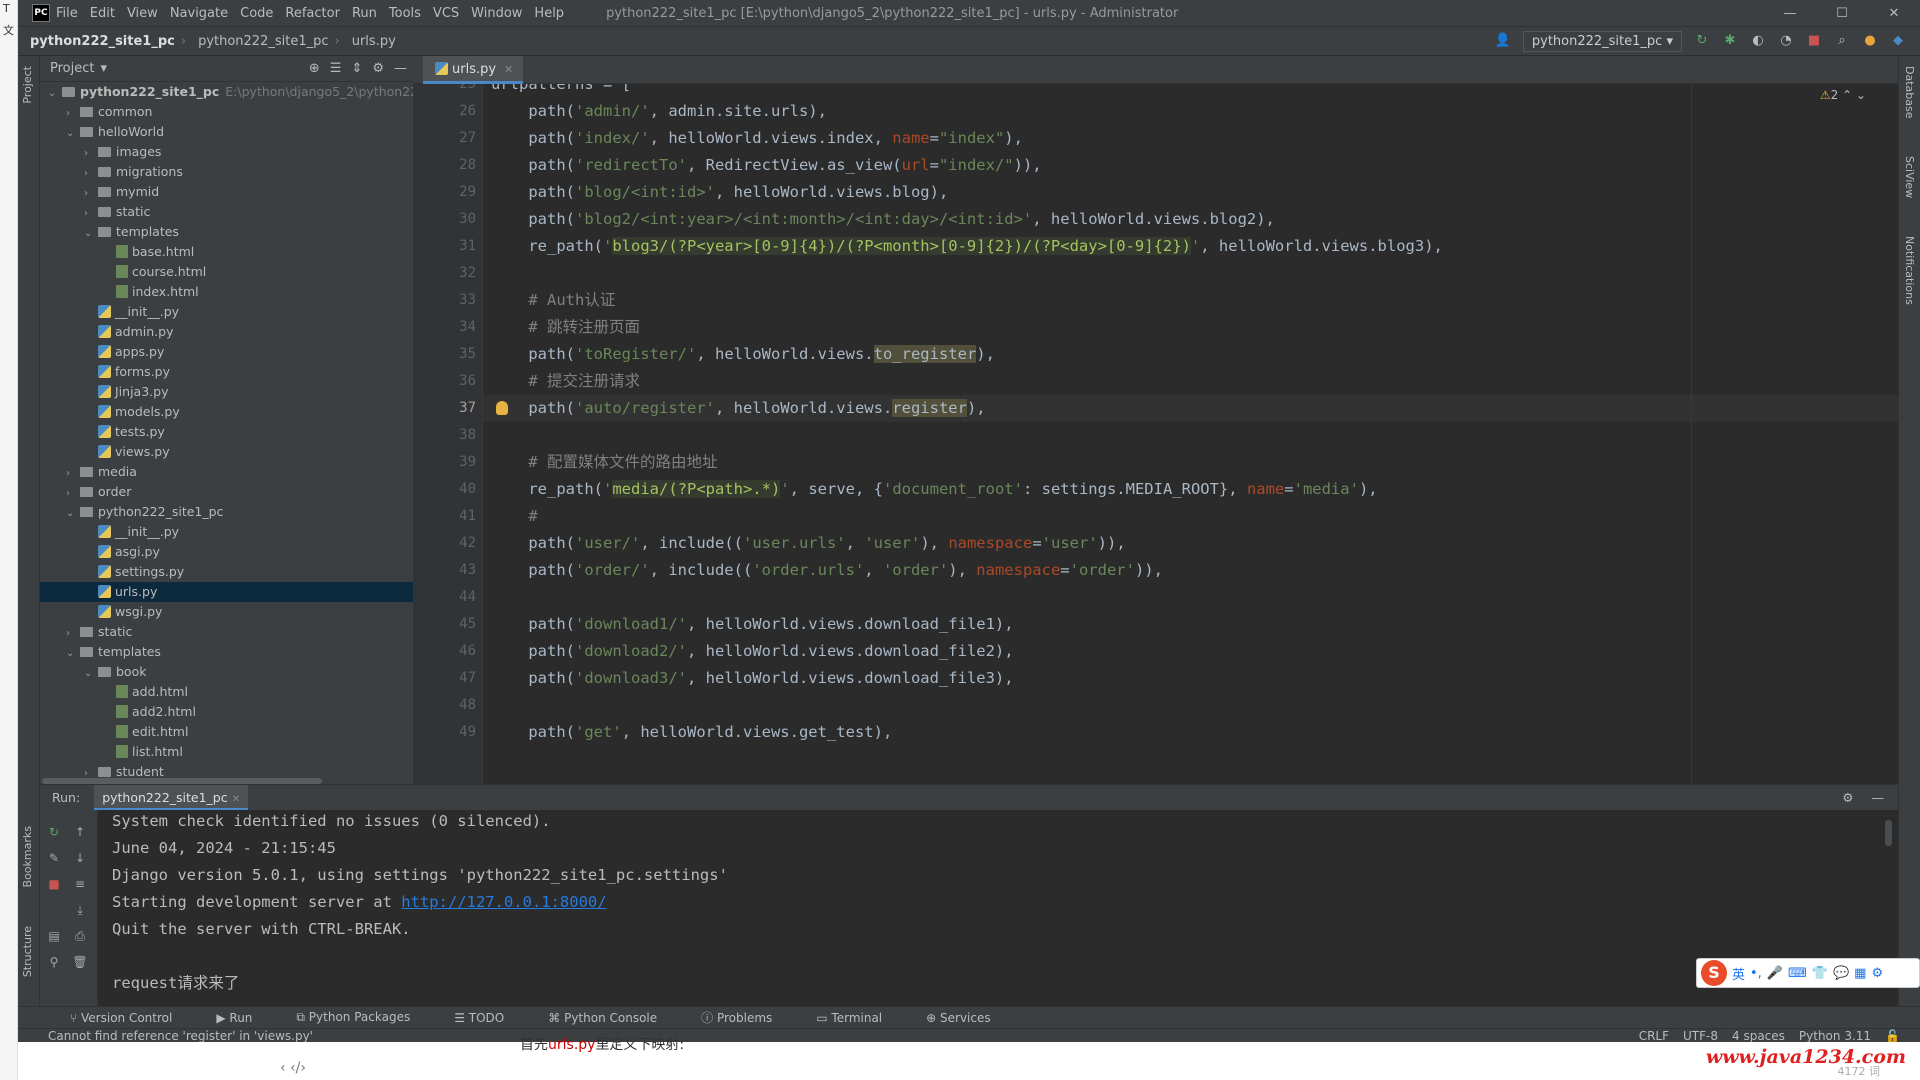 This screenshot has width=1920, height=1080. What do you see at coordinates (1702, 41) in the screenshot?
I see `rerun-icon: ↻` at bounding box center [1702, 41].